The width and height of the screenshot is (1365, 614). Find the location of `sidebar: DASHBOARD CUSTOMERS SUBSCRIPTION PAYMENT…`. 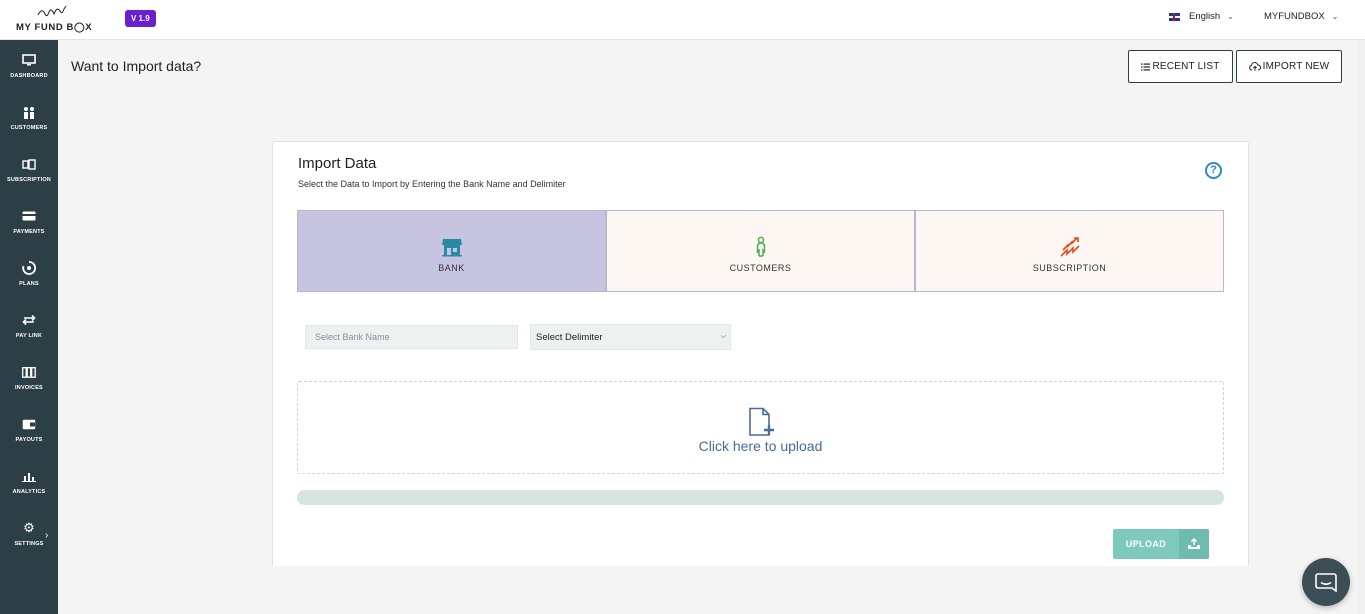

sidebar: DASHBOARD CUSTOMERS SUBSCRIPTION PAYMENT… is located at coordinates (29, 327).